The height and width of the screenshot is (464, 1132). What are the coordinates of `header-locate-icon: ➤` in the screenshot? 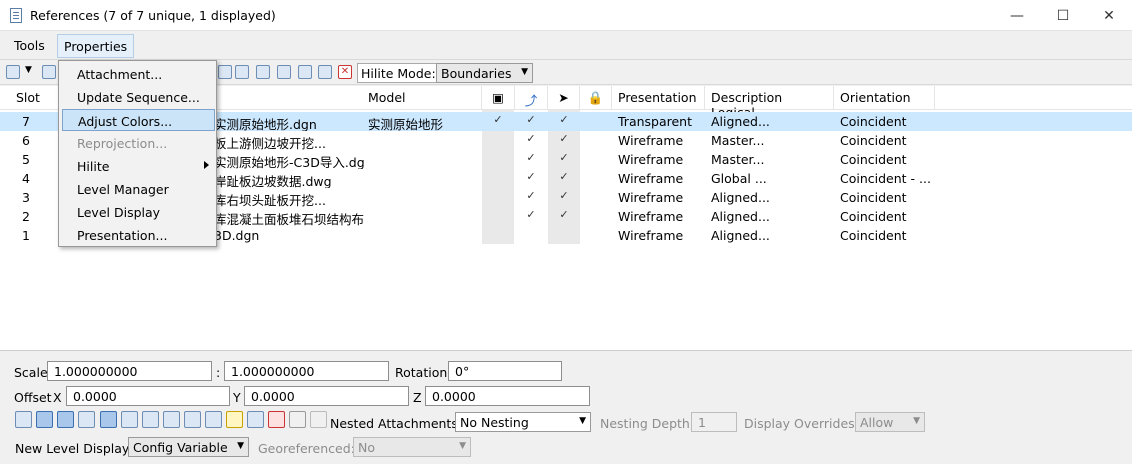 It's located at (564, 98).